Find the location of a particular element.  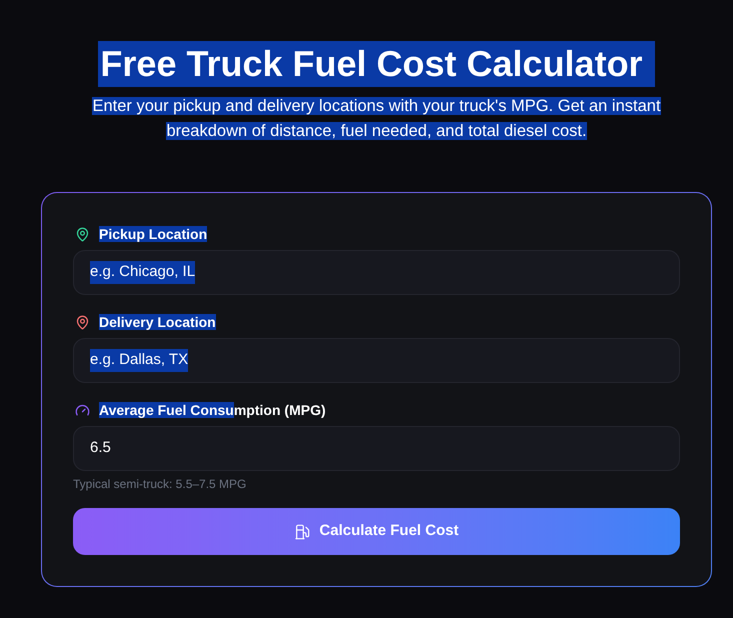

page-subtitle: Enter your pickup and delivery locations with your truck's MPG. Get an instant breakdown of distance, fuel needed, and total diesel cost. is located at coordinates (376, 119).